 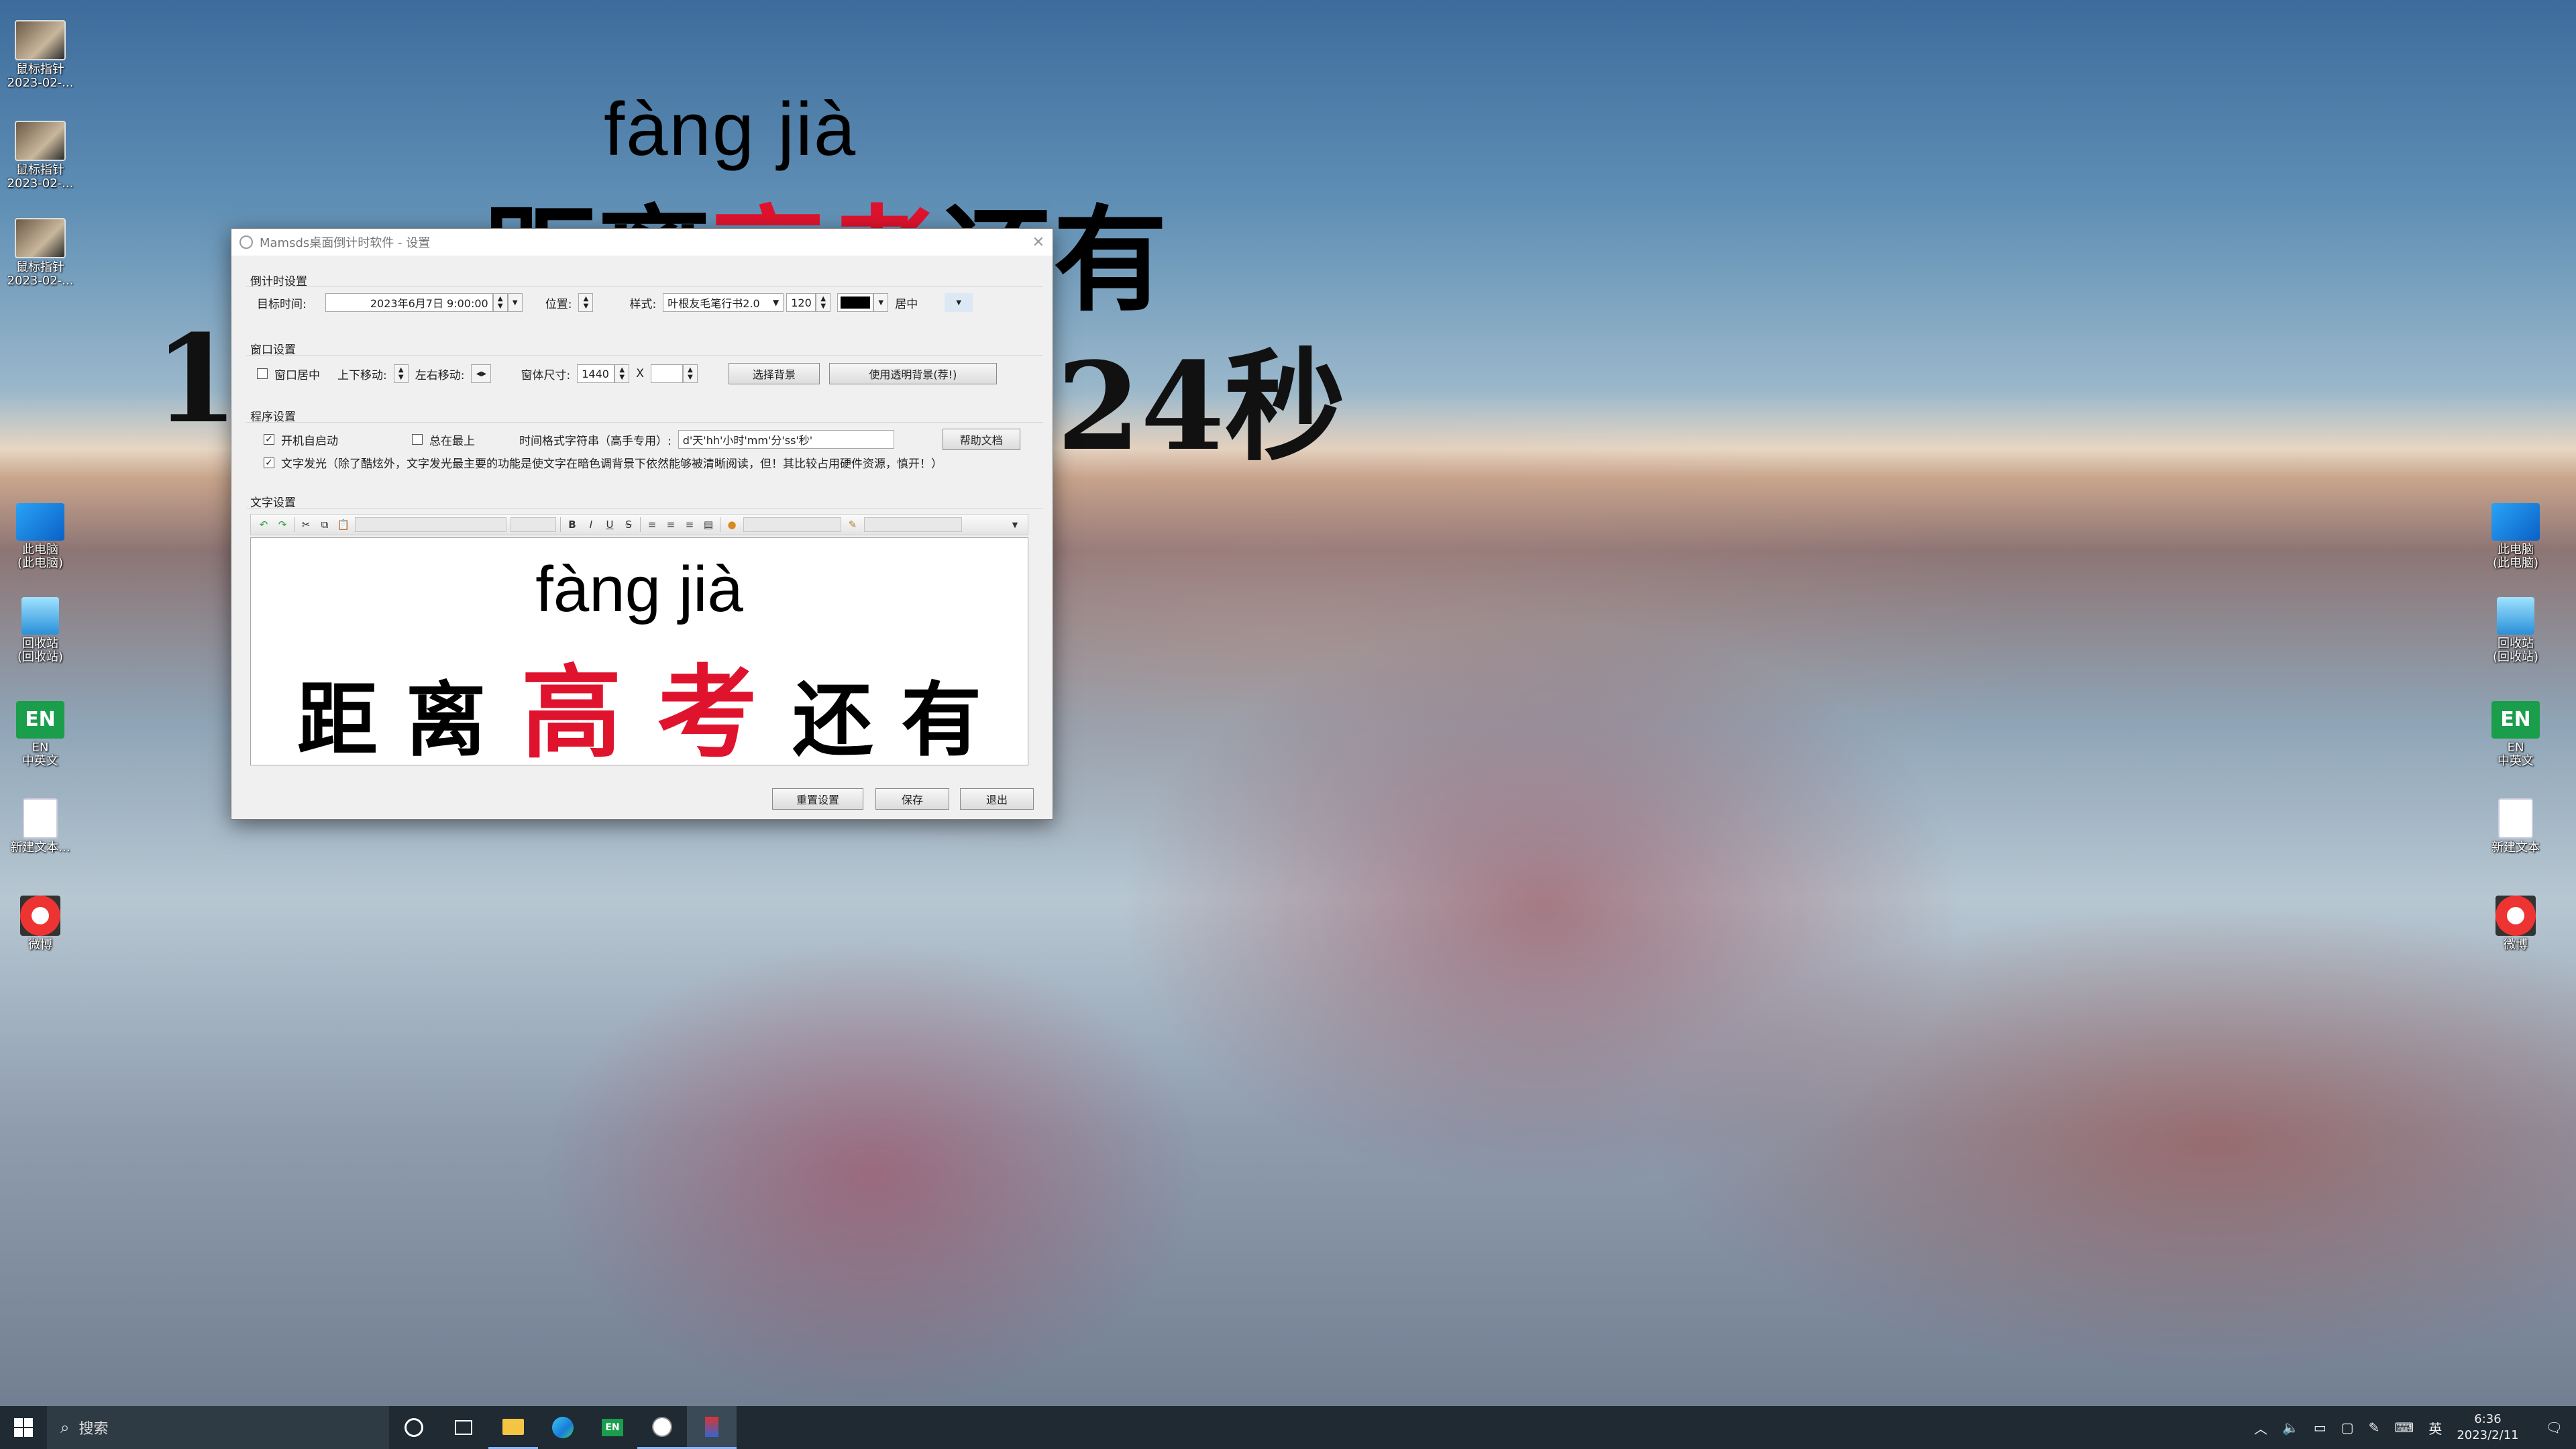 What do you see at coordinates (2320, 1427) in the screenshot?
I see `network-icon: ▭` at bounding box center [2320, 1427].